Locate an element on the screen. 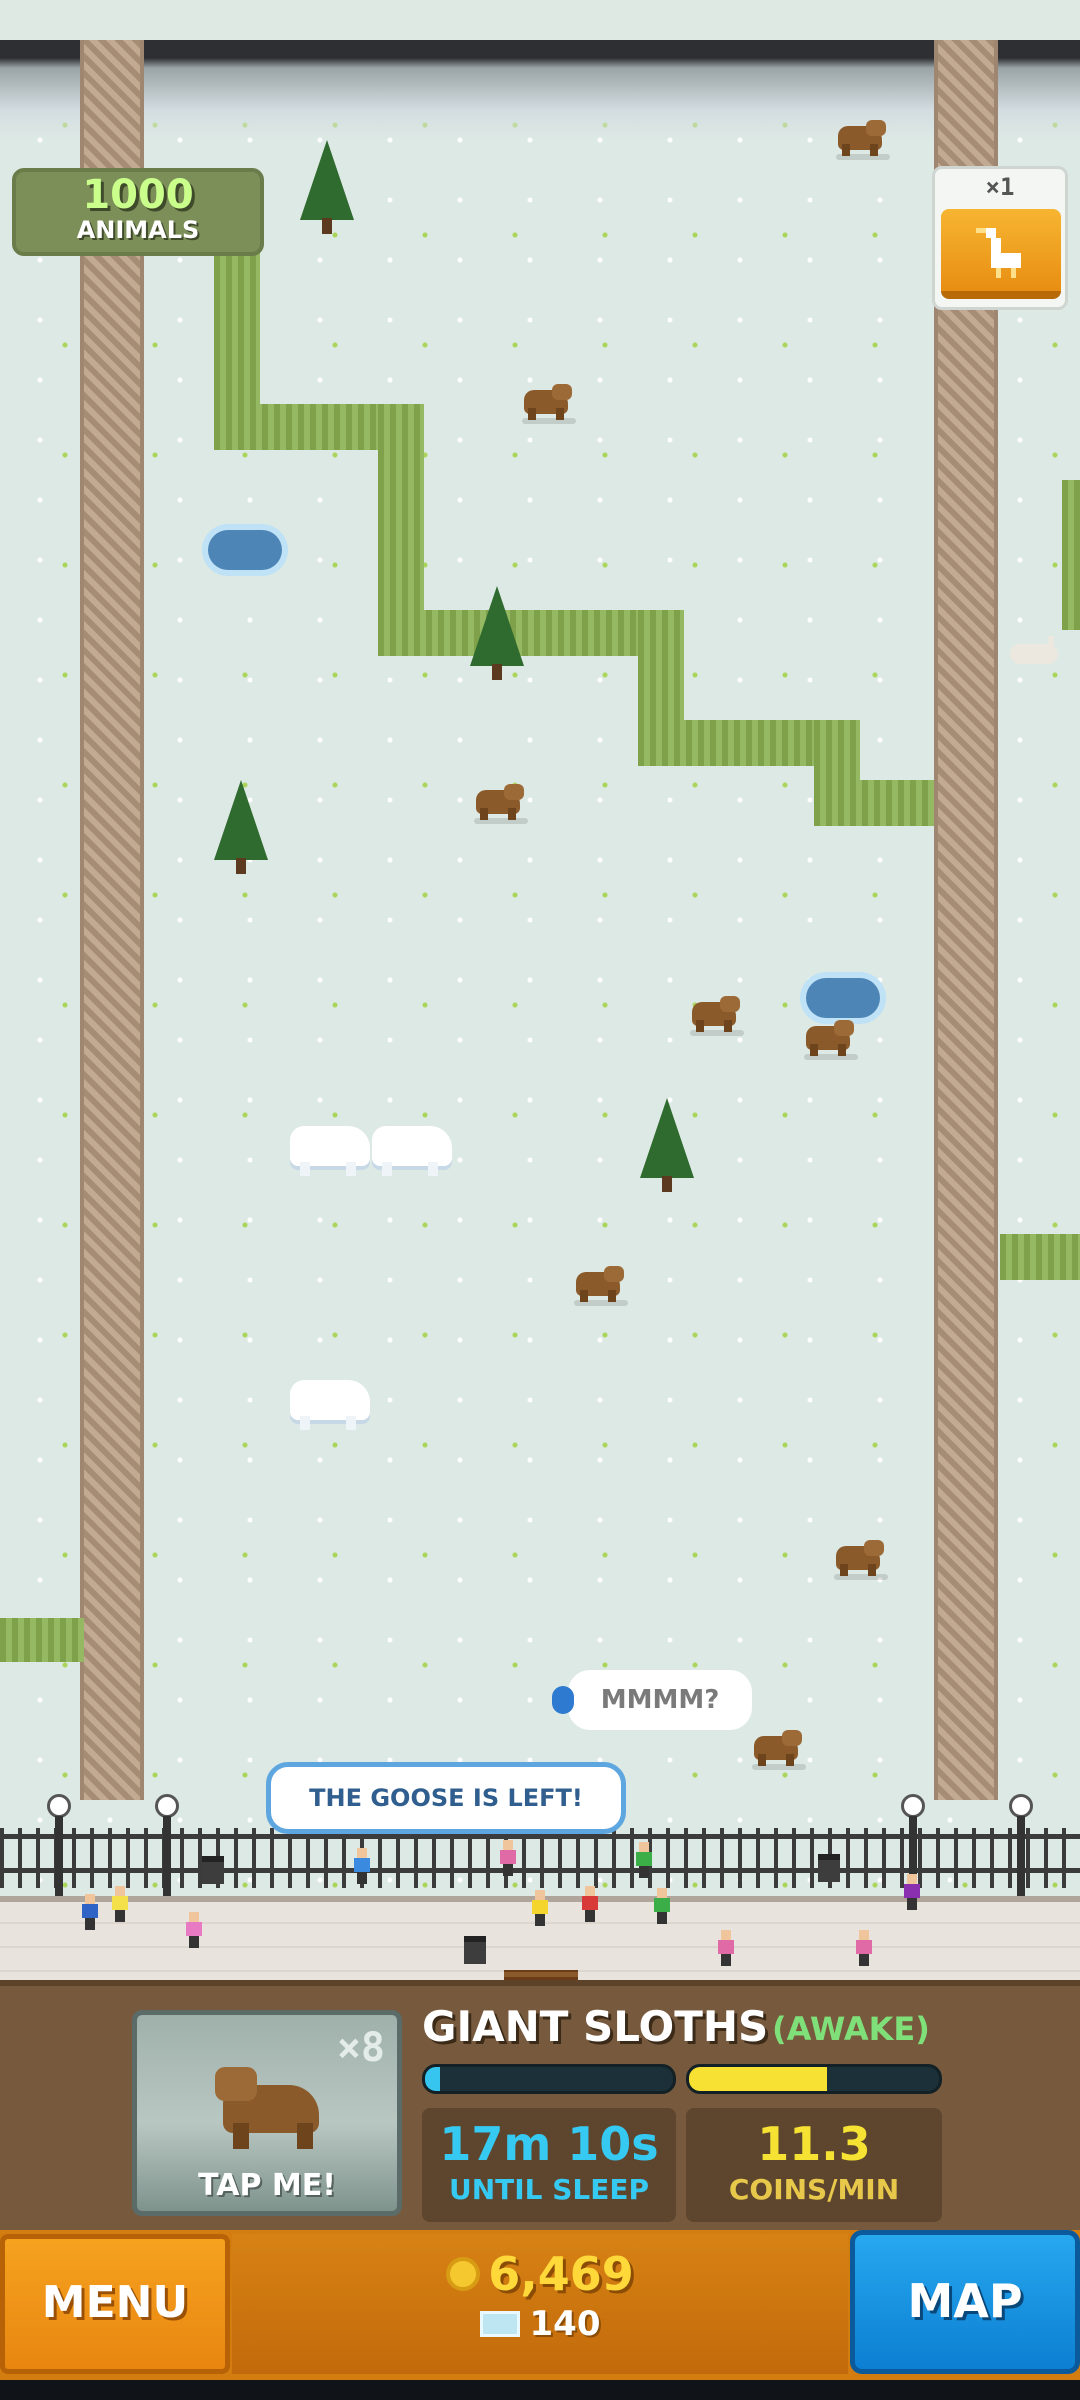 The image size is (1080, 2400). coin-icon is located at coordinates (463, 2274).